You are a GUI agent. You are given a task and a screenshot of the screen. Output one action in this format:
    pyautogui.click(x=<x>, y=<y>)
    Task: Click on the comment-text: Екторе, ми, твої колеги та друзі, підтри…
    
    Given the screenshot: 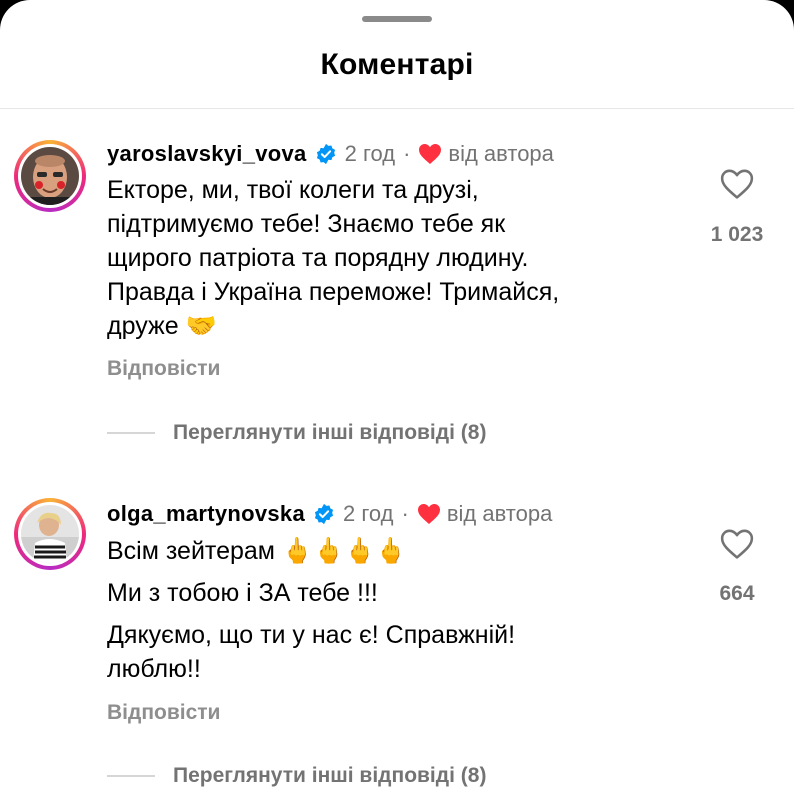 What is the action you would take?
    pyautogui.click(x=377, y=258)
    